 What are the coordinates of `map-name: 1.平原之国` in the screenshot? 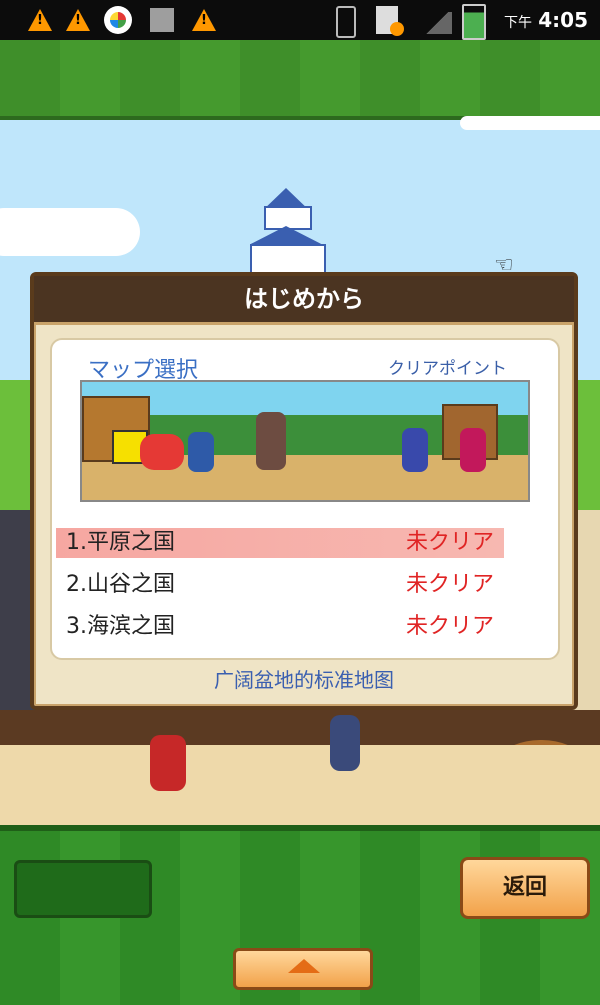 It's located at (120, 542).